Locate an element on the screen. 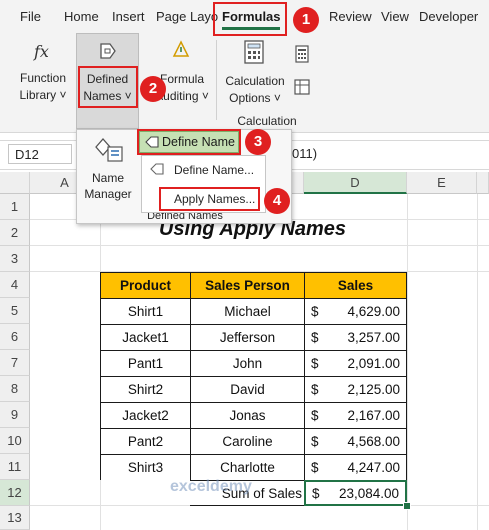 The width and height of the screenshot is (489, 530). product-cell: Jacket2 is located at coordinates (145, 415).